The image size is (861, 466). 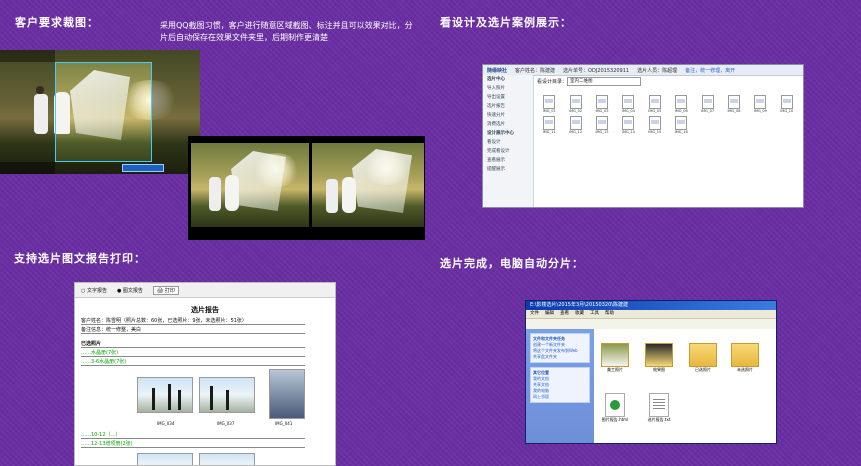 What do you see at coordinates (549, 314) in the screenshot?
I see `menu-edit: 编辑` at bounding box center [549, 314].